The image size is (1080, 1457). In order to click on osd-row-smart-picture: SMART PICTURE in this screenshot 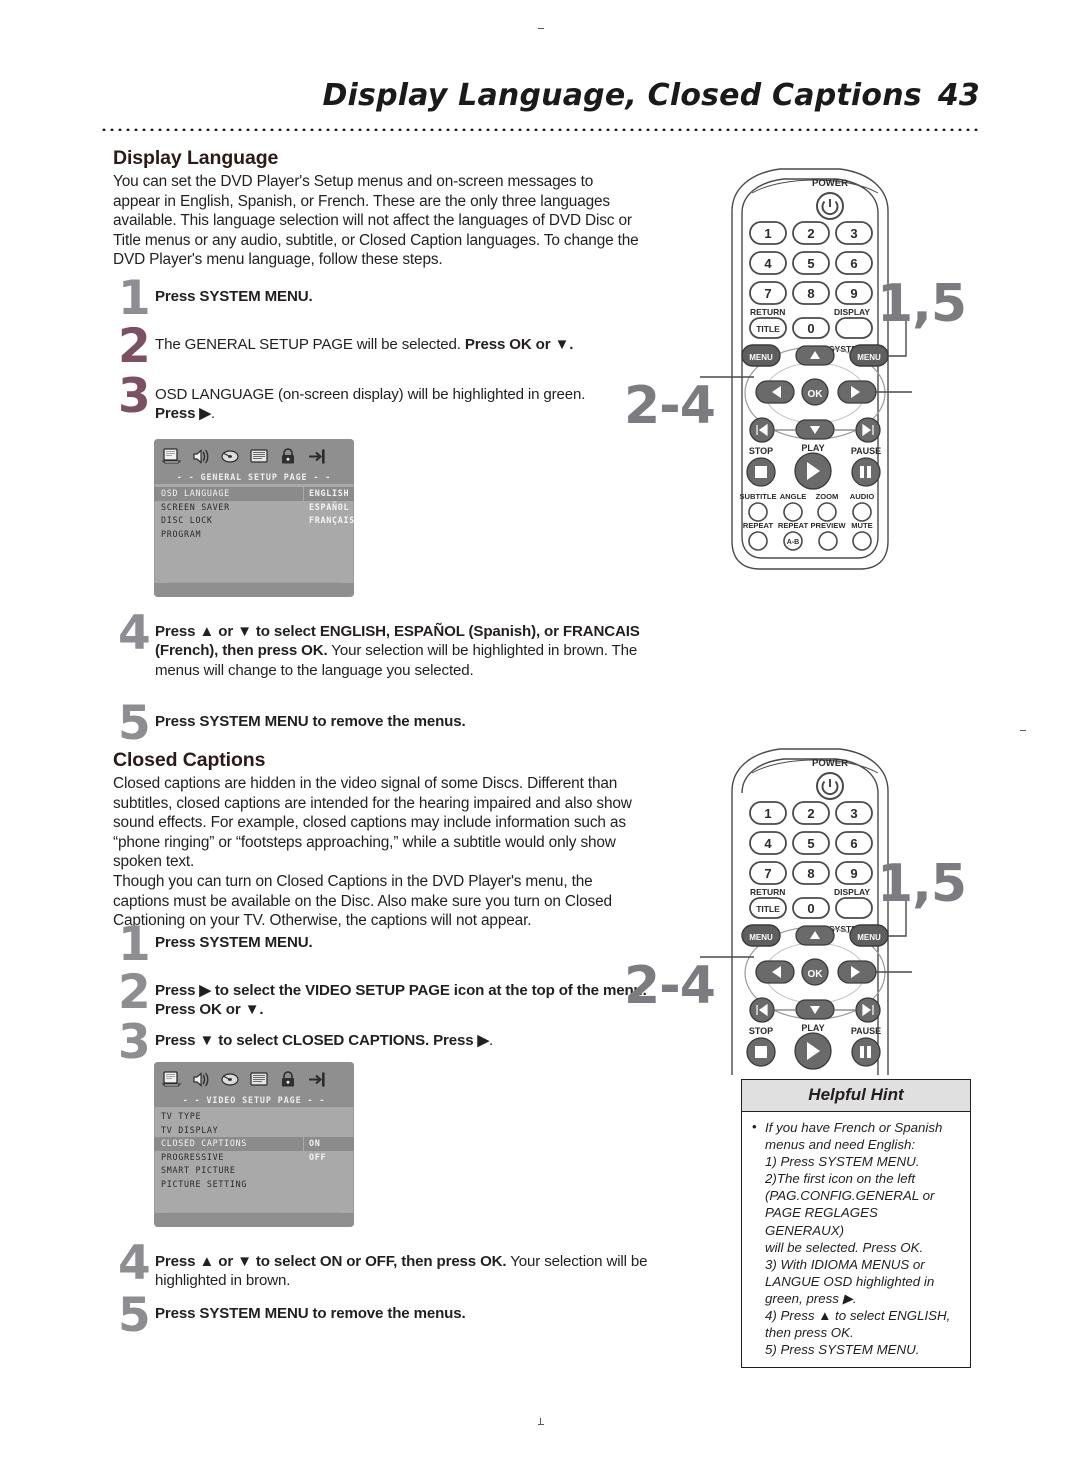, I will do `click(254, 1171)`.